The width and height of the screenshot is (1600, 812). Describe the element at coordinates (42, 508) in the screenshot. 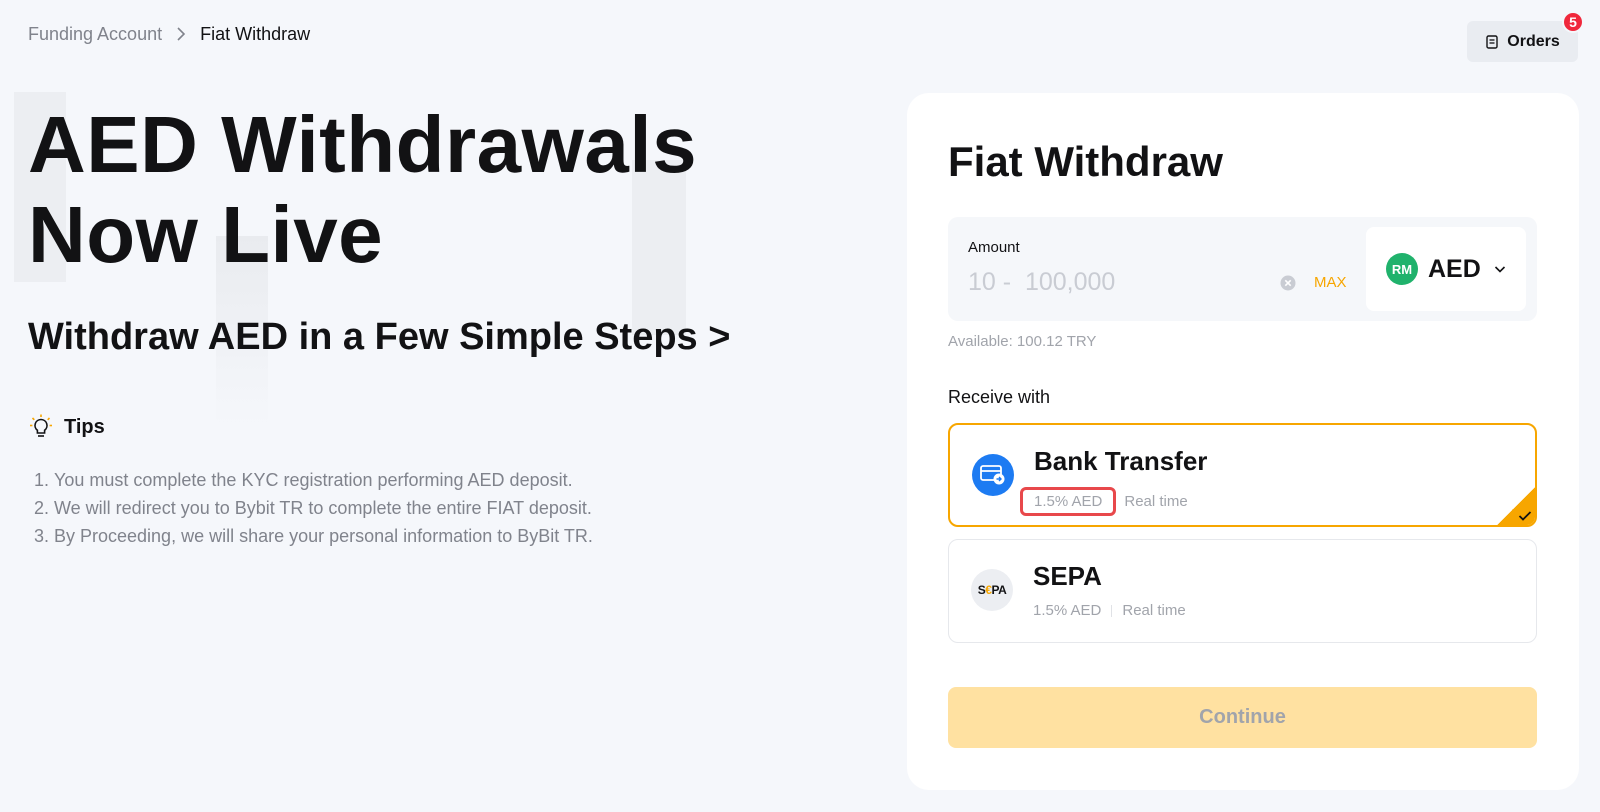

I see `tip-number: 2.` at that location.